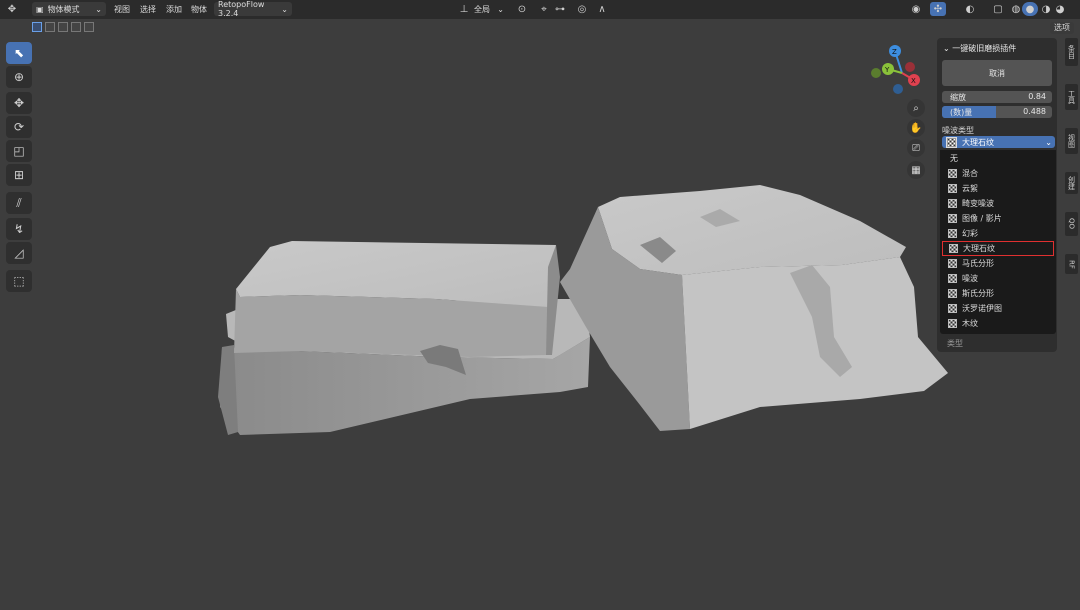 Image resolution: width=1080 pixels, height=610 pixels. Describe the element at coordinates (754, 308) in the screenshot. I see `stone-block` at that location.